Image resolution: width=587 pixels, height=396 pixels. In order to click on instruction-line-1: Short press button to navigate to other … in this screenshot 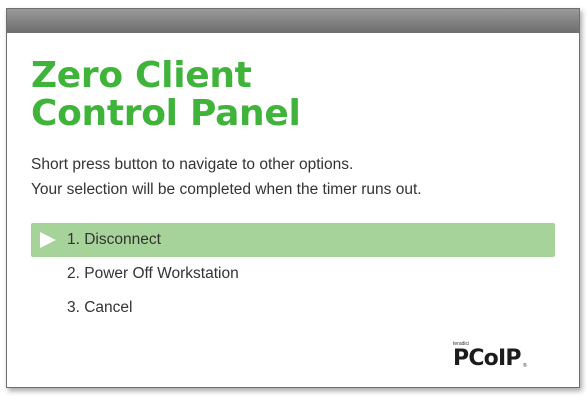, I will do `click(192, 164)`.